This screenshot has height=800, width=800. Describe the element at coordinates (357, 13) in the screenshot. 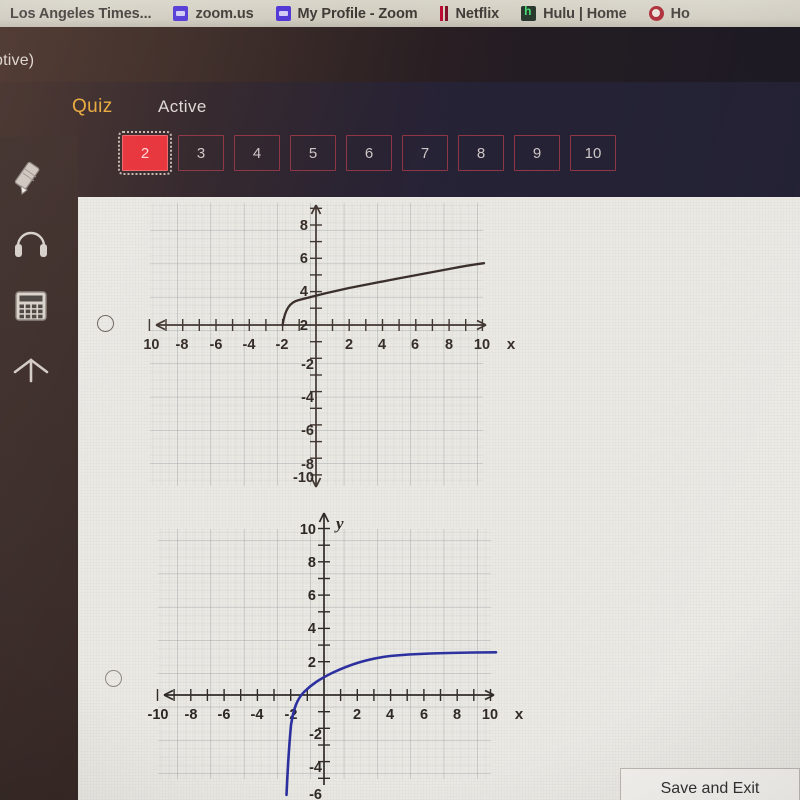

I see `bookmark-label: My Profile - Zoom` at that location.